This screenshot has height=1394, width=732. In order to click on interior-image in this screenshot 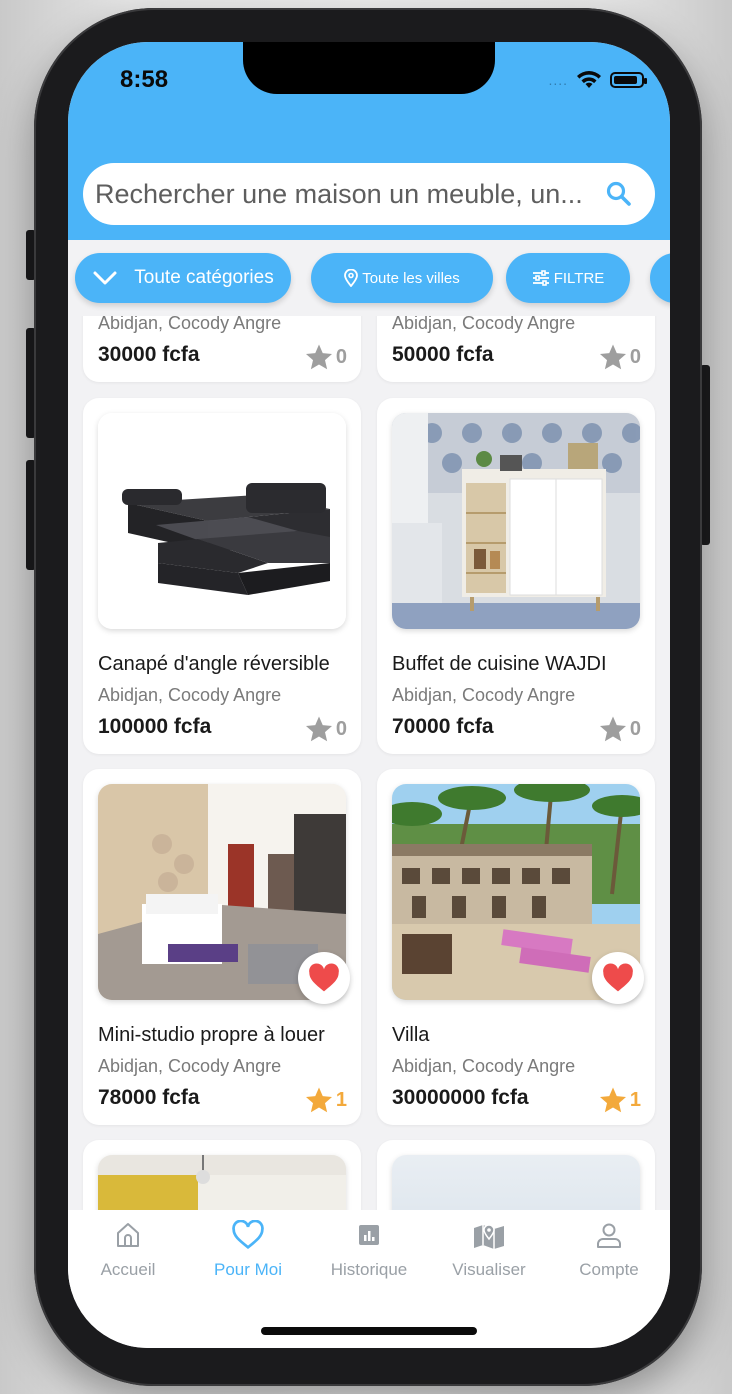, I will do `click(222, 1182)`.